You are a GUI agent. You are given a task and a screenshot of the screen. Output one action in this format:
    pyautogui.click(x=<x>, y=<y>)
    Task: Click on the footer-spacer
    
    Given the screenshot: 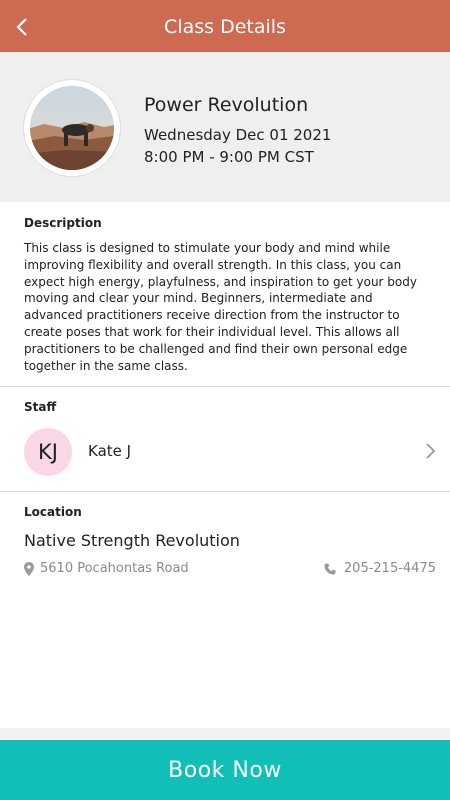 What is the action you would take?
    pyautogui.click(x=225, y=734)
    